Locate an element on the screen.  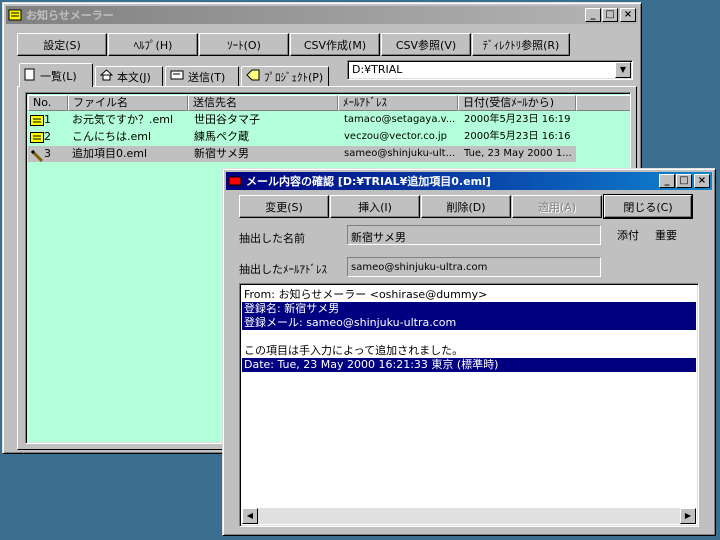
row-no: 1 is located at coordinates (47, 119).